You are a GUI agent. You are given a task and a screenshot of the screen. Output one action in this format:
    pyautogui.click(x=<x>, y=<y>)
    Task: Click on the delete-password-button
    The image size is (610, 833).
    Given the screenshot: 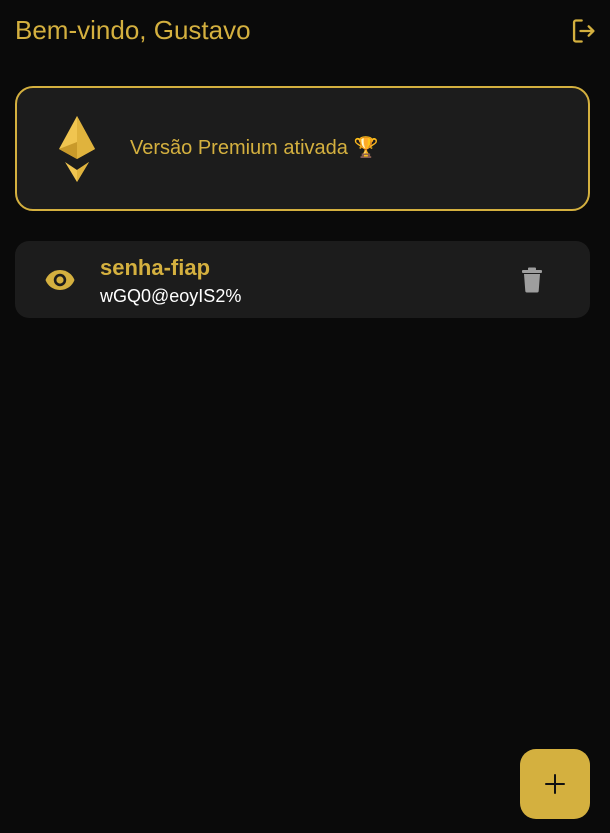 What is the action you would take?
    pyautogui.click(x=532, y=280)
    